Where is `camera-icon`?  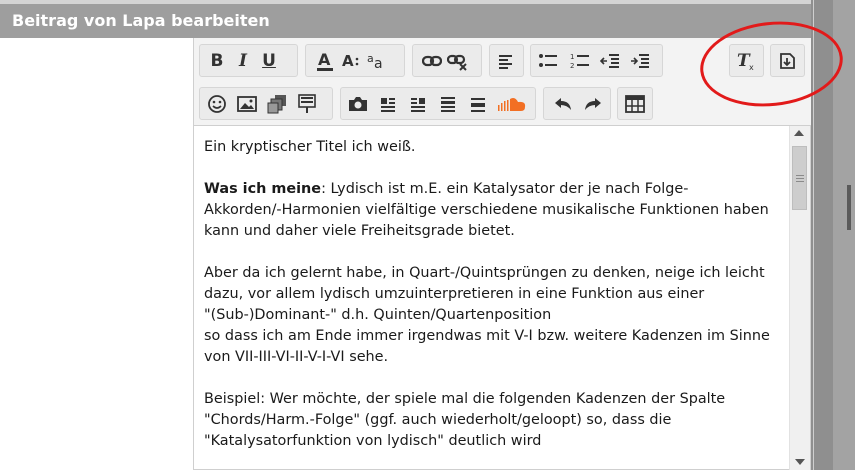 camera-icon is located at coordinates (358, 103).